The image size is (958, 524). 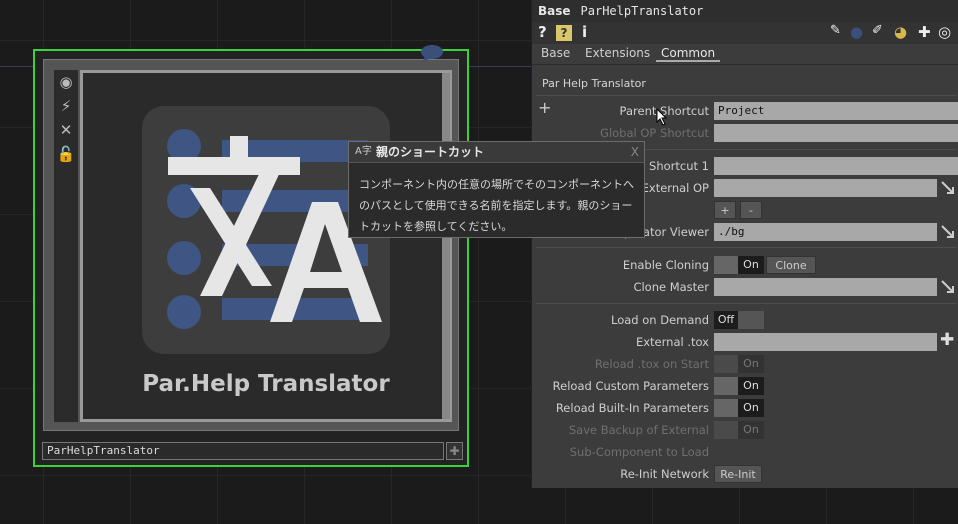 What do you see at coordinates (638, 430) in the screenshot?
I see `param-label: Save Backup of External` at bounding box center [638, 430].